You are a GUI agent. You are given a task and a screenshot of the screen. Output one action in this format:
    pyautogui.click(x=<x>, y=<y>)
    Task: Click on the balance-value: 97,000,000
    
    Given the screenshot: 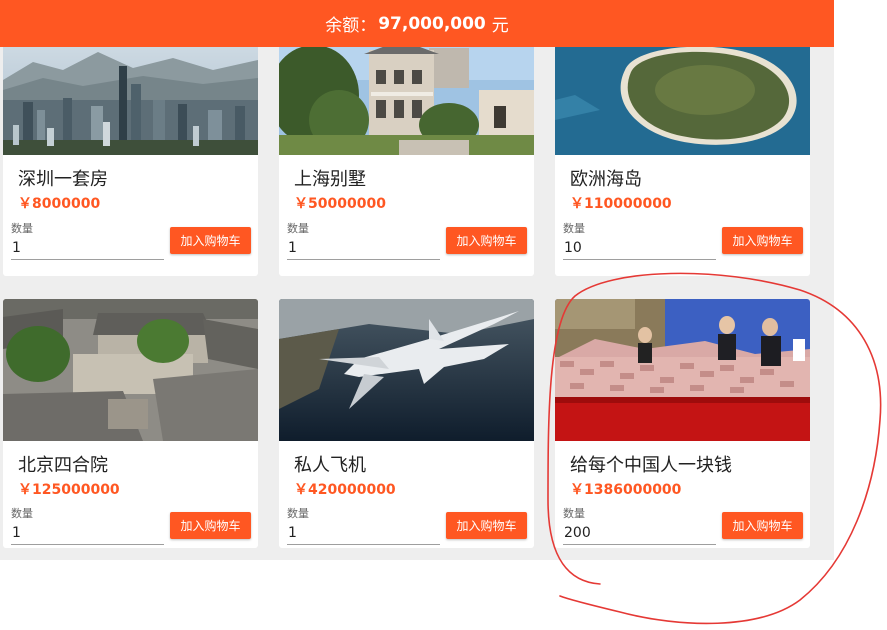 What is the action you would take?
    pyautogui.click(x=432, y=23)
    